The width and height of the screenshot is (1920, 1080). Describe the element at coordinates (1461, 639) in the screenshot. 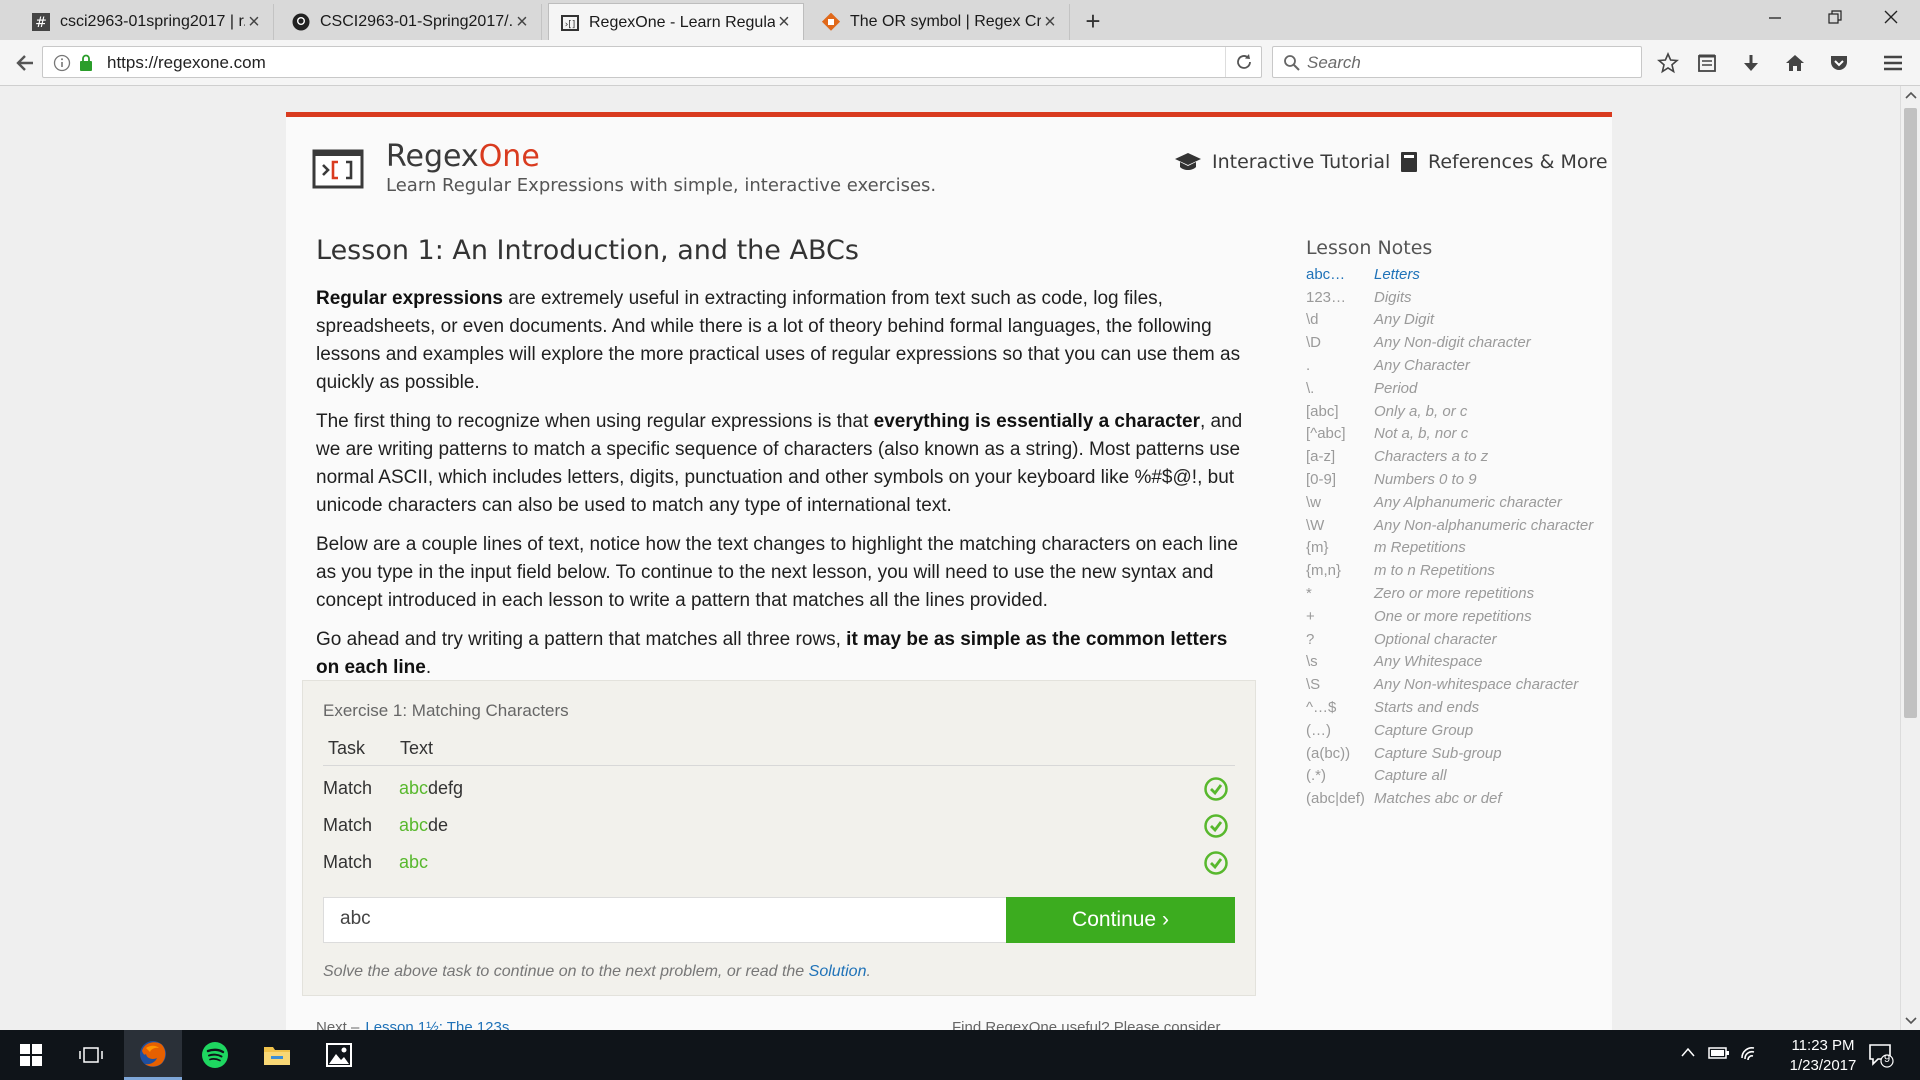

I see `lesson-note-item: ? Optional character` at that location.